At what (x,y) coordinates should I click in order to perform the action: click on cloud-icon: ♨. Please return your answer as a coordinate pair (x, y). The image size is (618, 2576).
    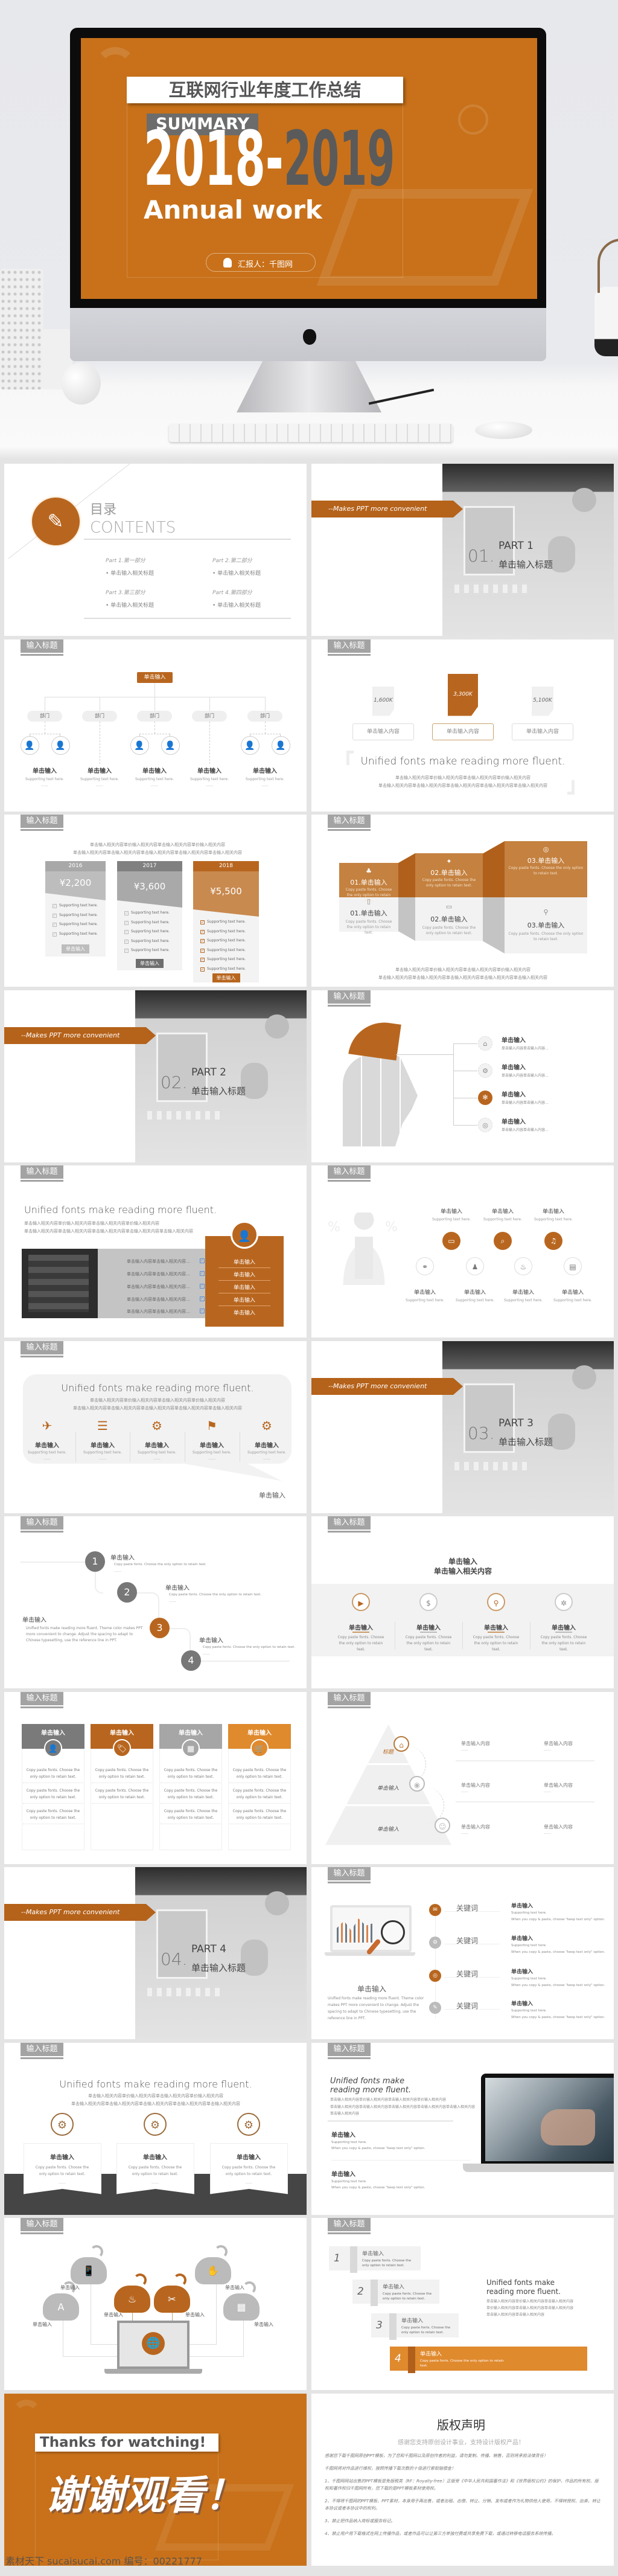
    Looking at the image, I should click on (132, 2299).